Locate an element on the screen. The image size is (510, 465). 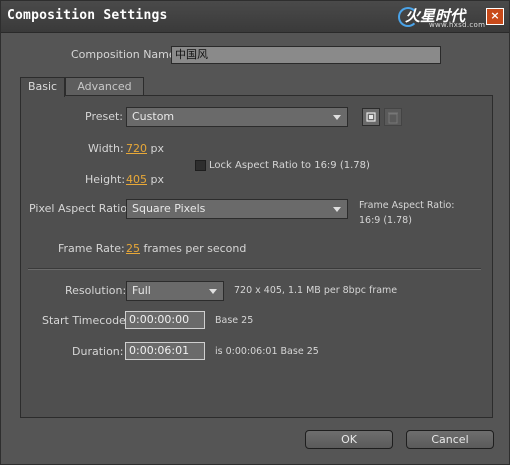
resolution-value: Full is located at coordinates (141, 290).